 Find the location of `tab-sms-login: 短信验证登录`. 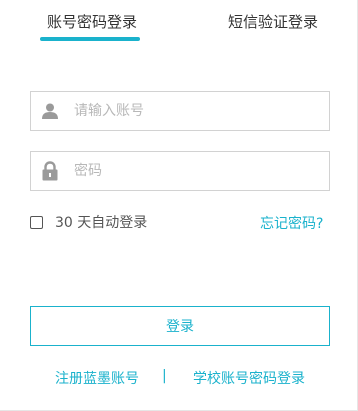

tab-sms-login: 短信验证登录 is located at coordinates (273, 21).